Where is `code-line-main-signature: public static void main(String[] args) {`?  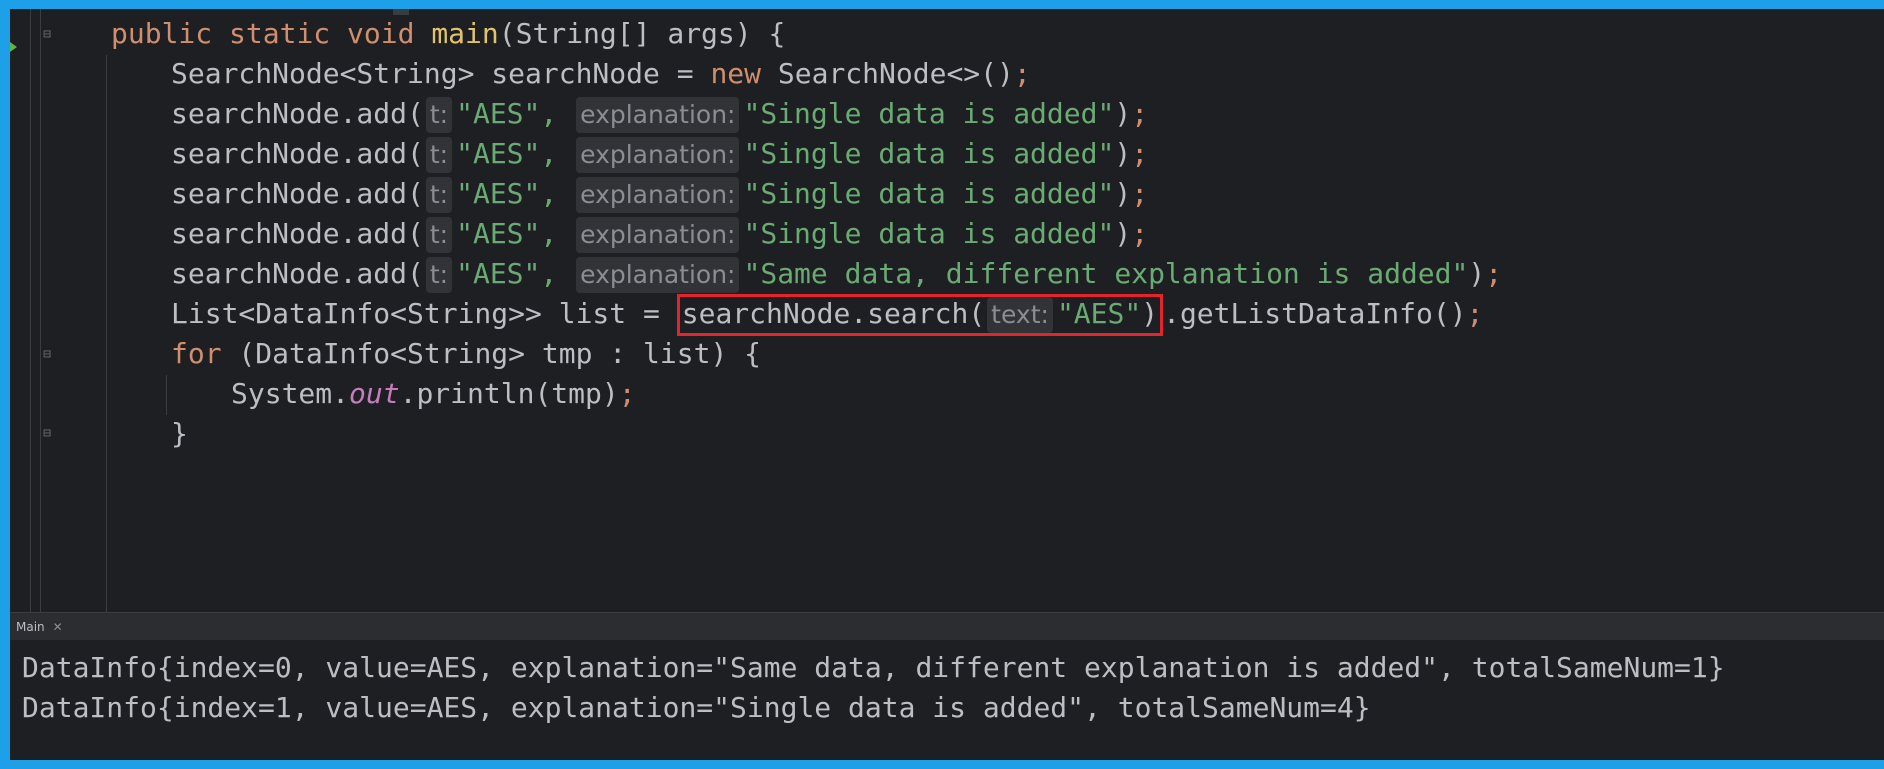
code-line-main-signature: public static void main(String[] args) { is located at coordinates (448, 34).